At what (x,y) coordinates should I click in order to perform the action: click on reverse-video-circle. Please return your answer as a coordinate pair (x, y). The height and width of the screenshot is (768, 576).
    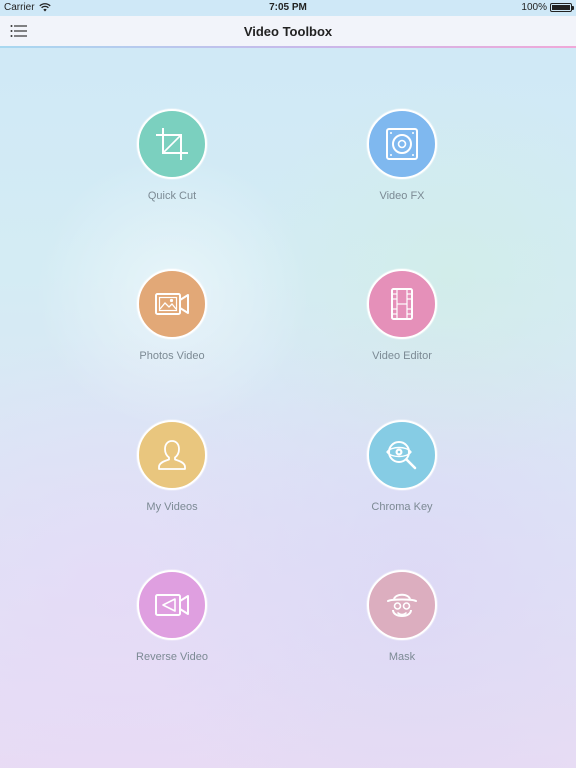
    Looking at the image, I should click on (172, 605).